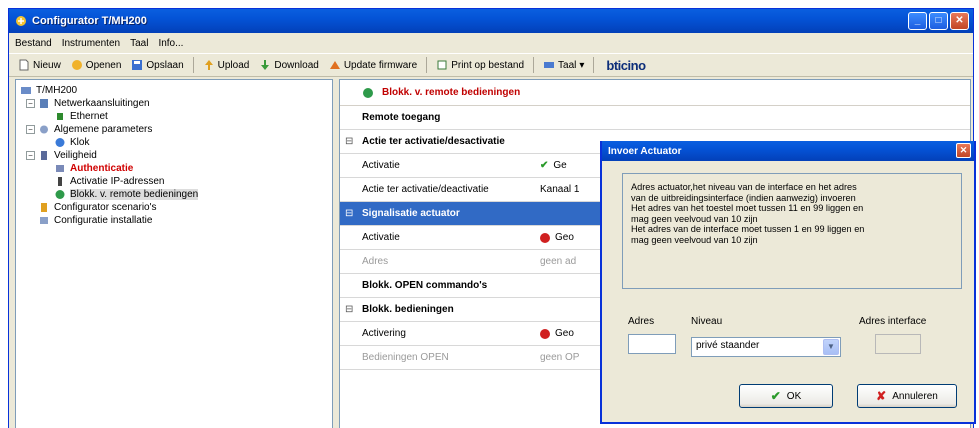 The image size is (979, 428). Describe the element at coordinates (39, 65) in the screenshot. I see `new-button: Nieuw` at that location.